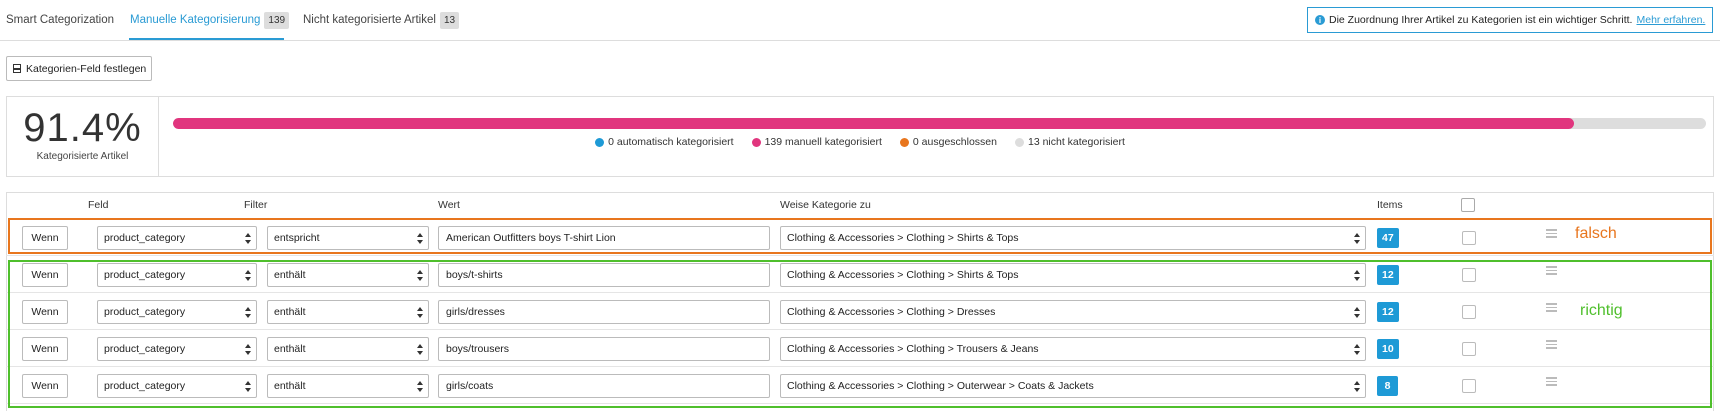  Describe the element at coordinates (825, 205) in the screenshot. I see `column-header-category: Weise Kategorie zu` at that location.